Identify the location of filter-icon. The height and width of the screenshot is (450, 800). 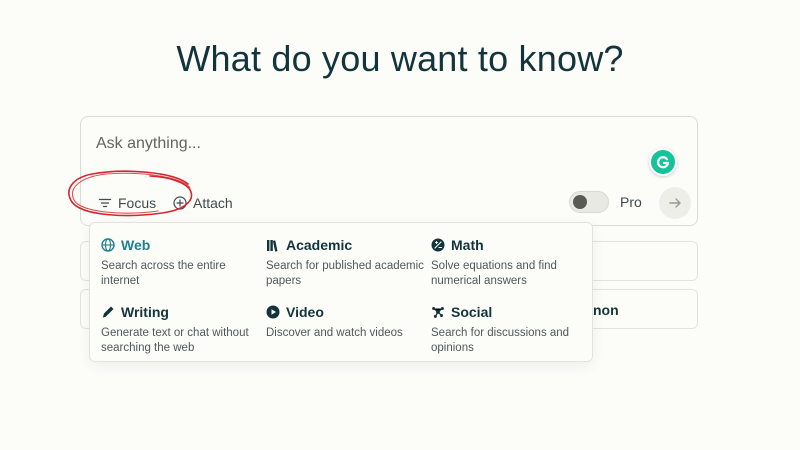
(105, 203).